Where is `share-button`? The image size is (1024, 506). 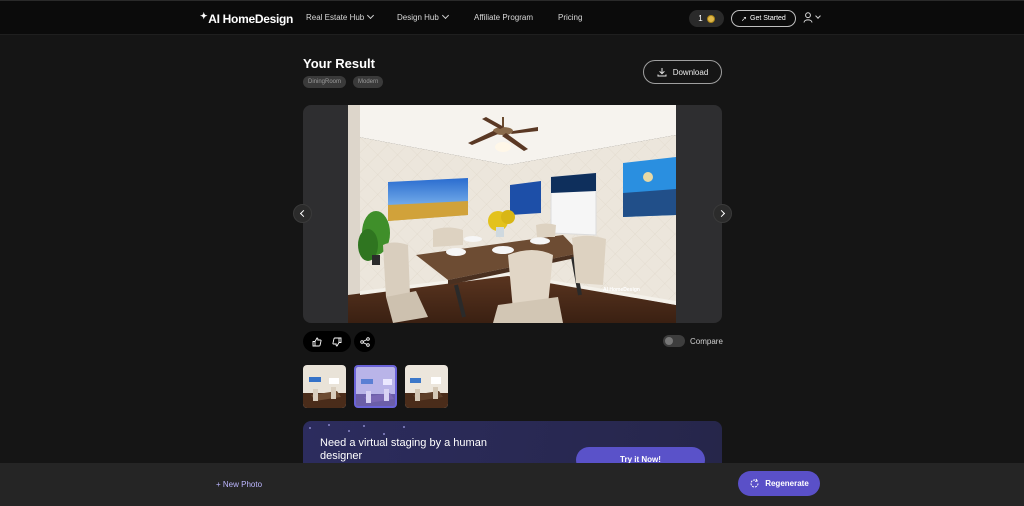 share-button is located at coordinates (364, 341).